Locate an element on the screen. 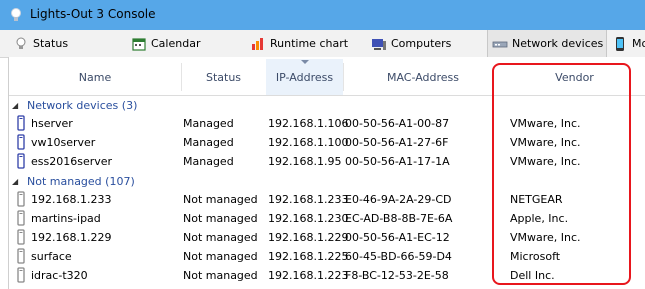 The width and height of the screenshot is (645, 289). column-header-mac-address: MAC-Address is located at coordinates (423, 77).